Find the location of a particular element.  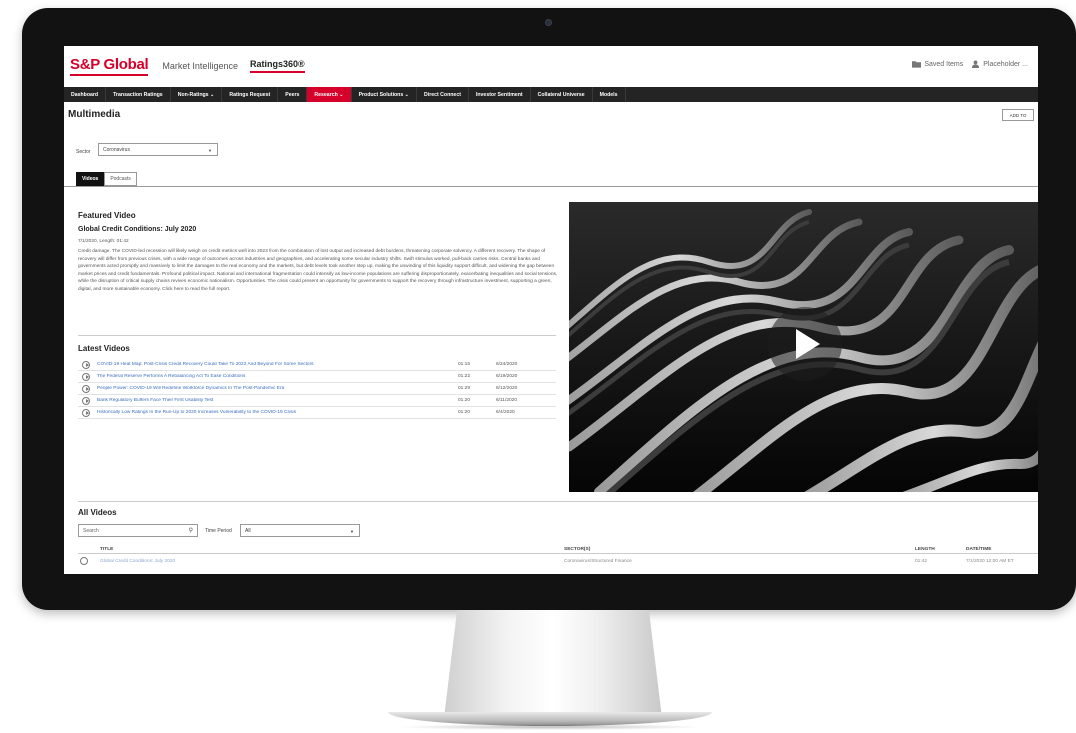

folder-icon is located at coordinates (917, 64).